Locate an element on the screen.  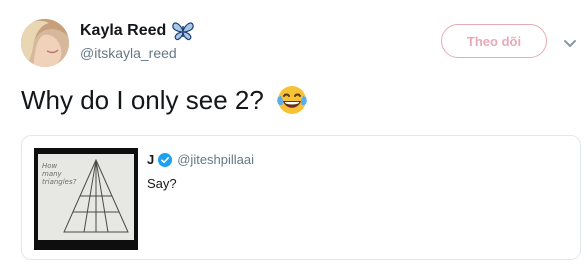
author-name-text: Kayla Reed is located at coordinates (123, 30).